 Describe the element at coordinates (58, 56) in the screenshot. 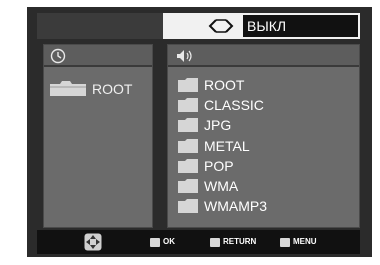

I see `clock-icon` at that location.